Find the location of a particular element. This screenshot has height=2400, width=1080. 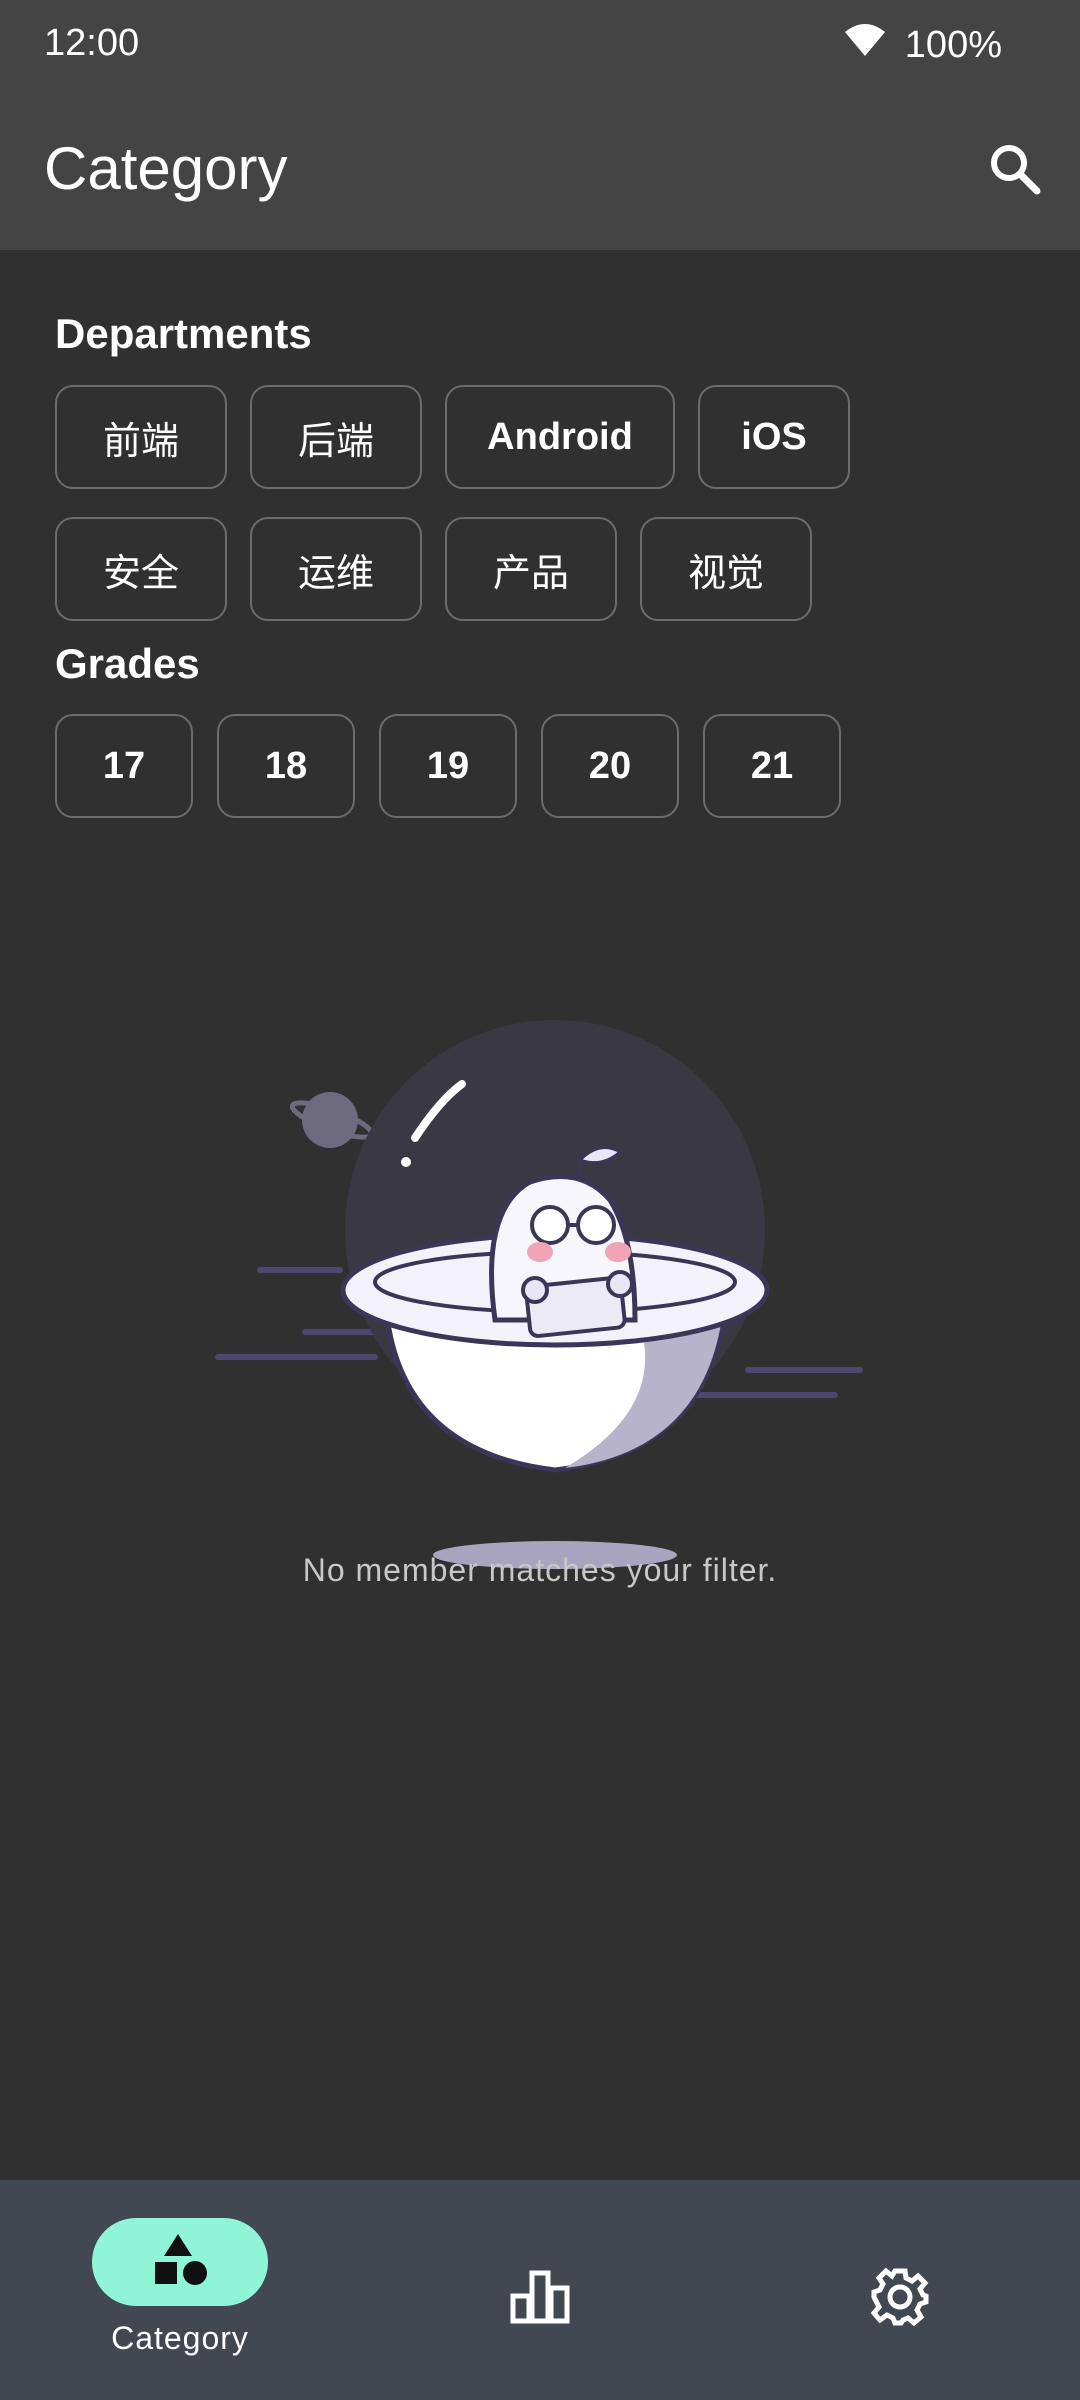

status-time: 12:00 is located at coordinates (92, 43).